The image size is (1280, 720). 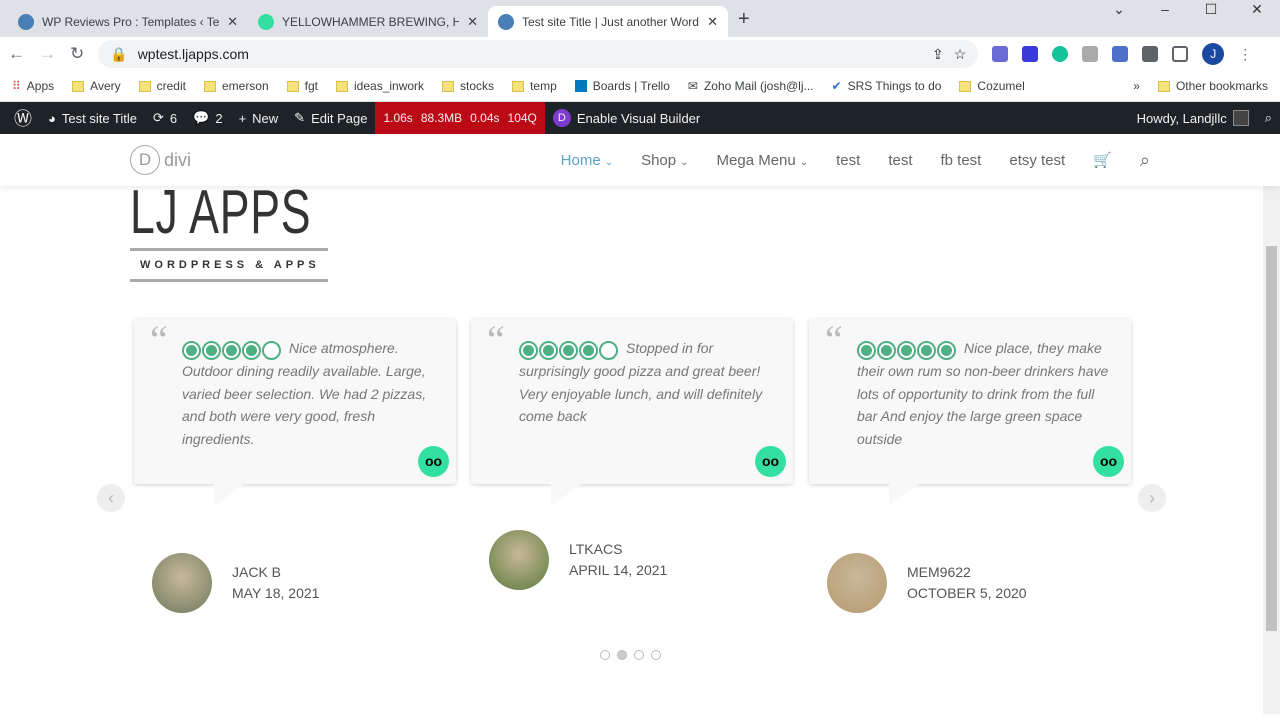 I want to click on bookmark-folder: Avery, so click(x=96, y=86).